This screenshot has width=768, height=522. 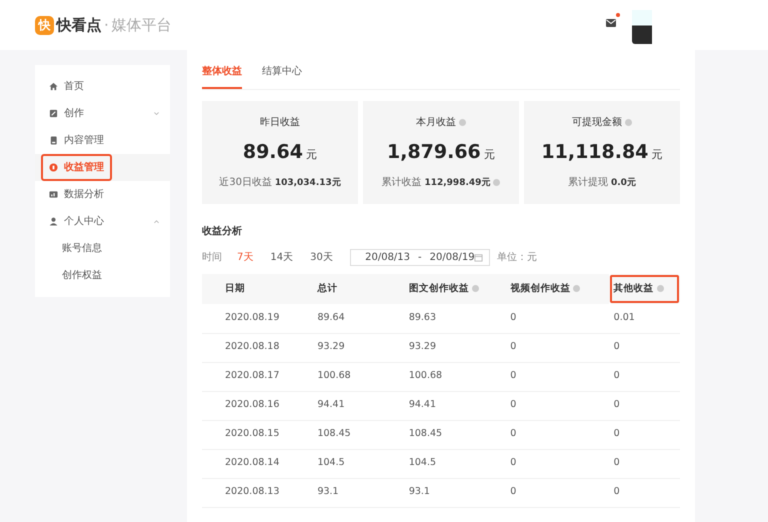 What do you see at coordinates (212, 257) in the screenshot?
I see `time-label: 时间` at bounding box center [212, 257].